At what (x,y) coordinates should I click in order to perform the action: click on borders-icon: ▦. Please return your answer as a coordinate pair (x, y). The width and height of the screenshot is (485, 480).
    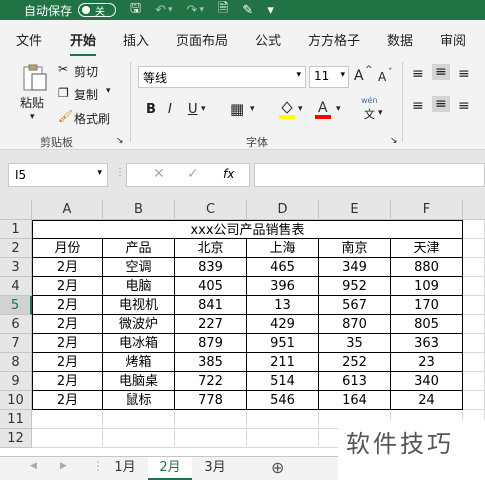
    Looking at the image, I should click on (237, 109).